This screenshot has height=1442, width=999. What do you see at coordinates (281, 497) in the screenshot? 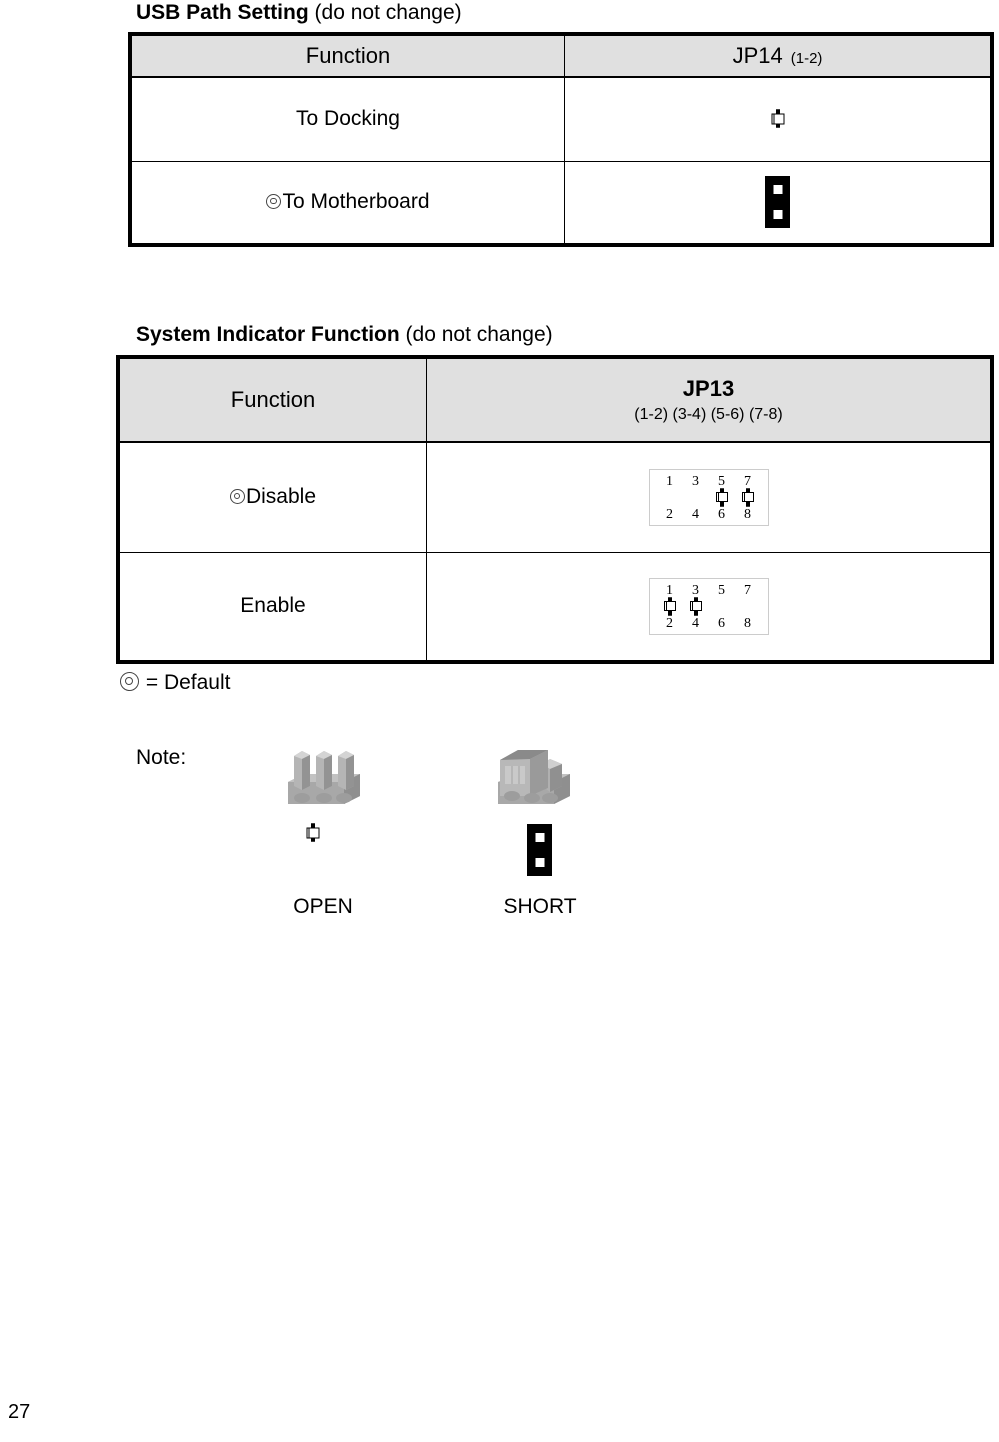
I see `row-function-text: Disable` at bounding box center [281, 497].